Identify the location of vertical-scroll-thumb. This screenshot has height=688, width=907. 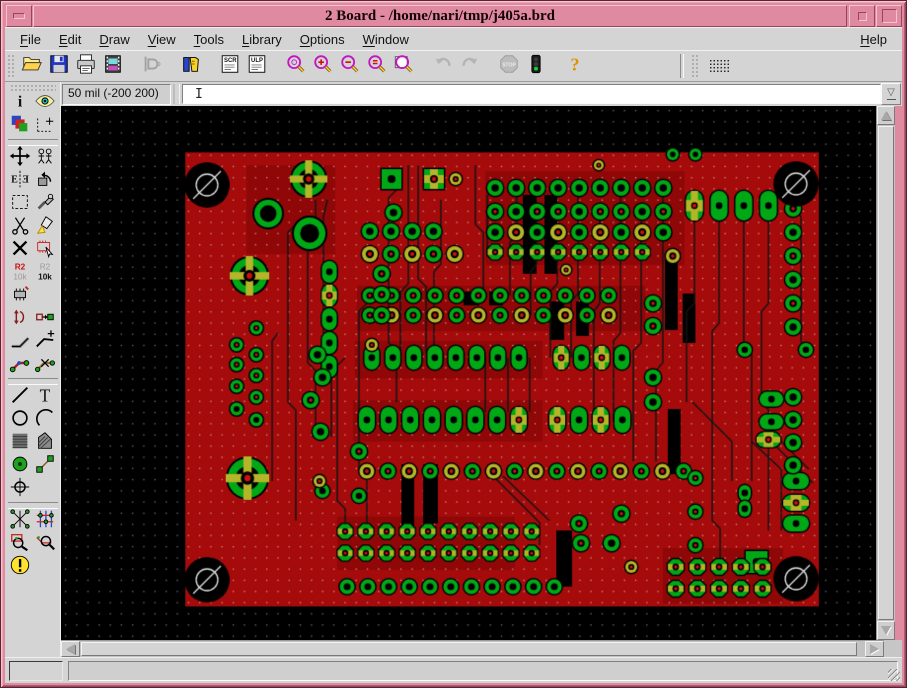
(886, 373).